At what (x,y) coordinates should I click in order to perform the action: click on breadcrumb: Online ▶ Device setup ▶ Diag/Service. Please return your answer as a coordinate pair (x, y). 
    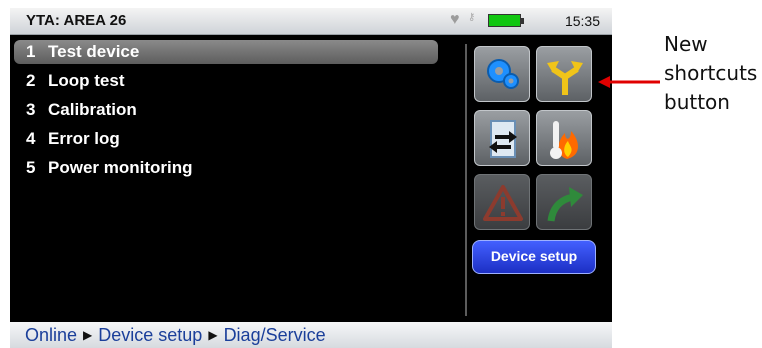
    Looking at the image, I should click on (311, 335).